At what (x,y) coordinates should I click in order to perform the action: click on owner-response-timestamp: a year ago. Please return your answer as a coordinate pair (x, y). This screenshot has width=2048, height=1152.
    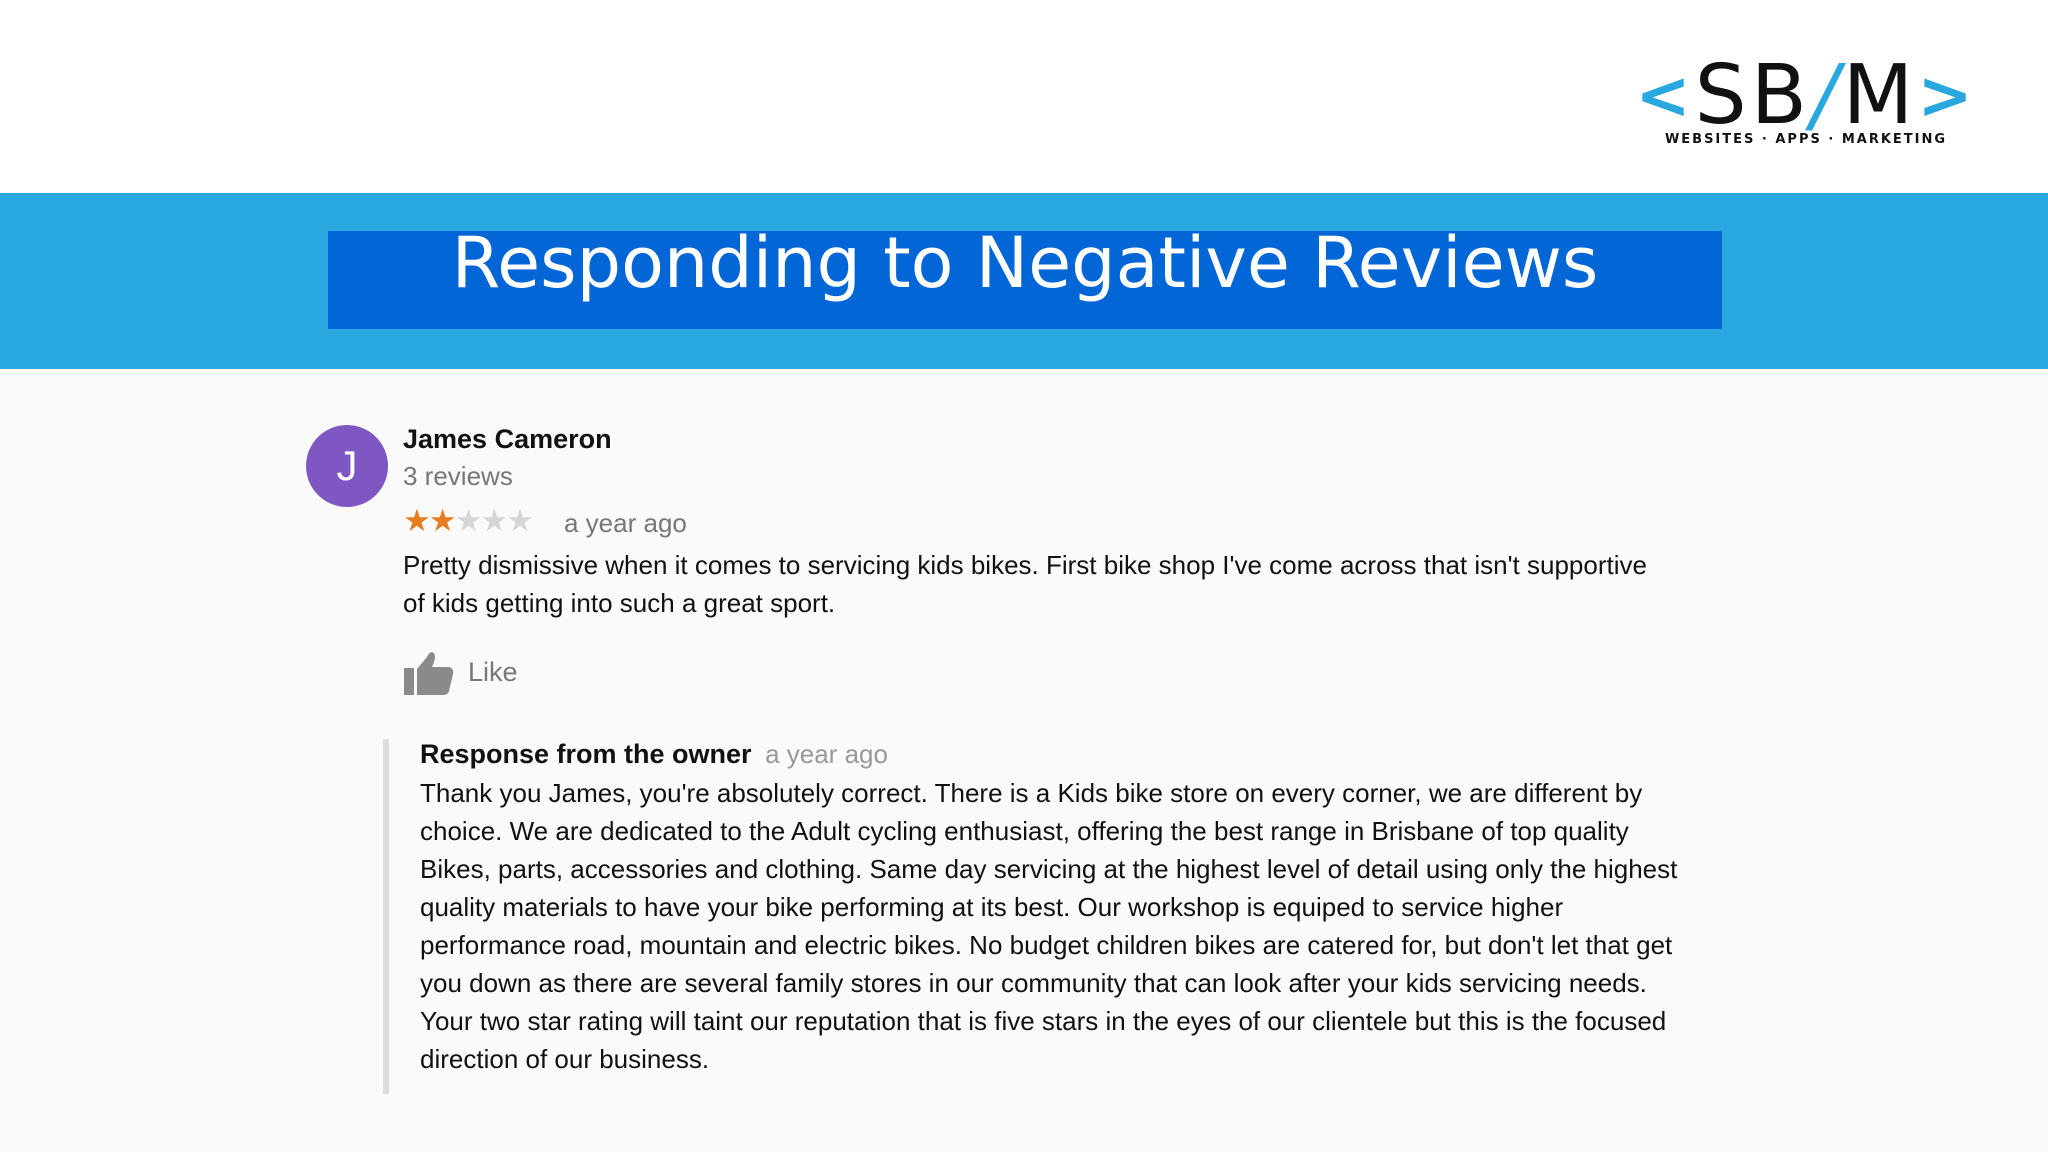
    Looking at the image, I should click on (826, 754).